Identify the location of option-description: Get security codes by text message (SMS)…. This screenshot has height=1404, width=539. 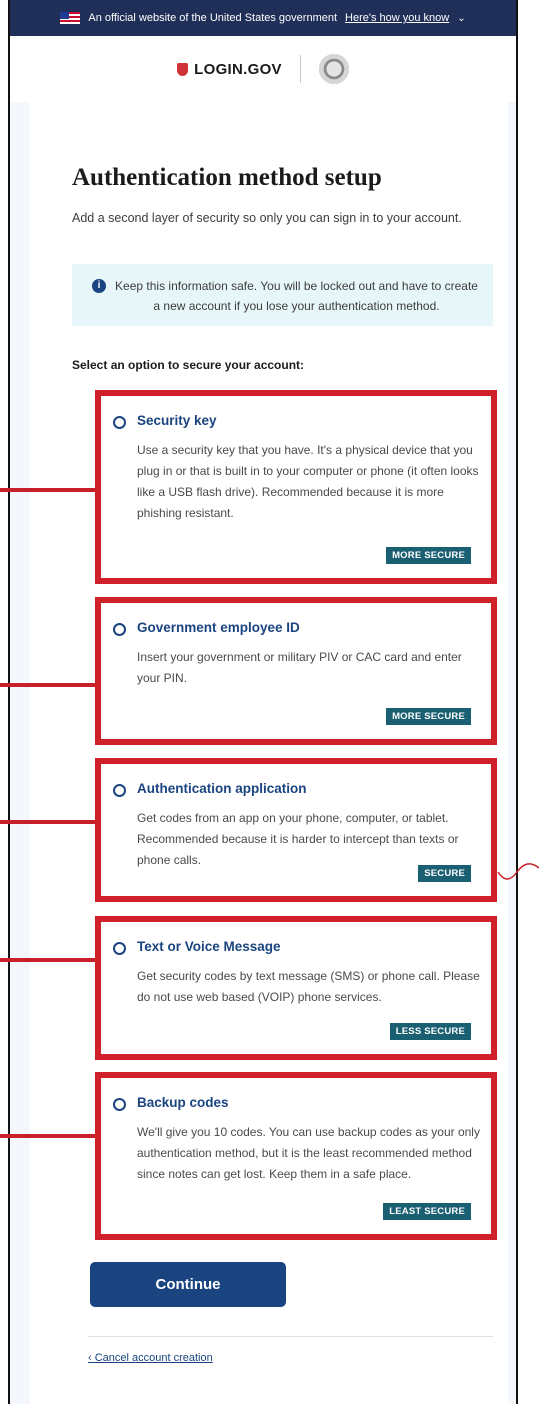
(308, 986).